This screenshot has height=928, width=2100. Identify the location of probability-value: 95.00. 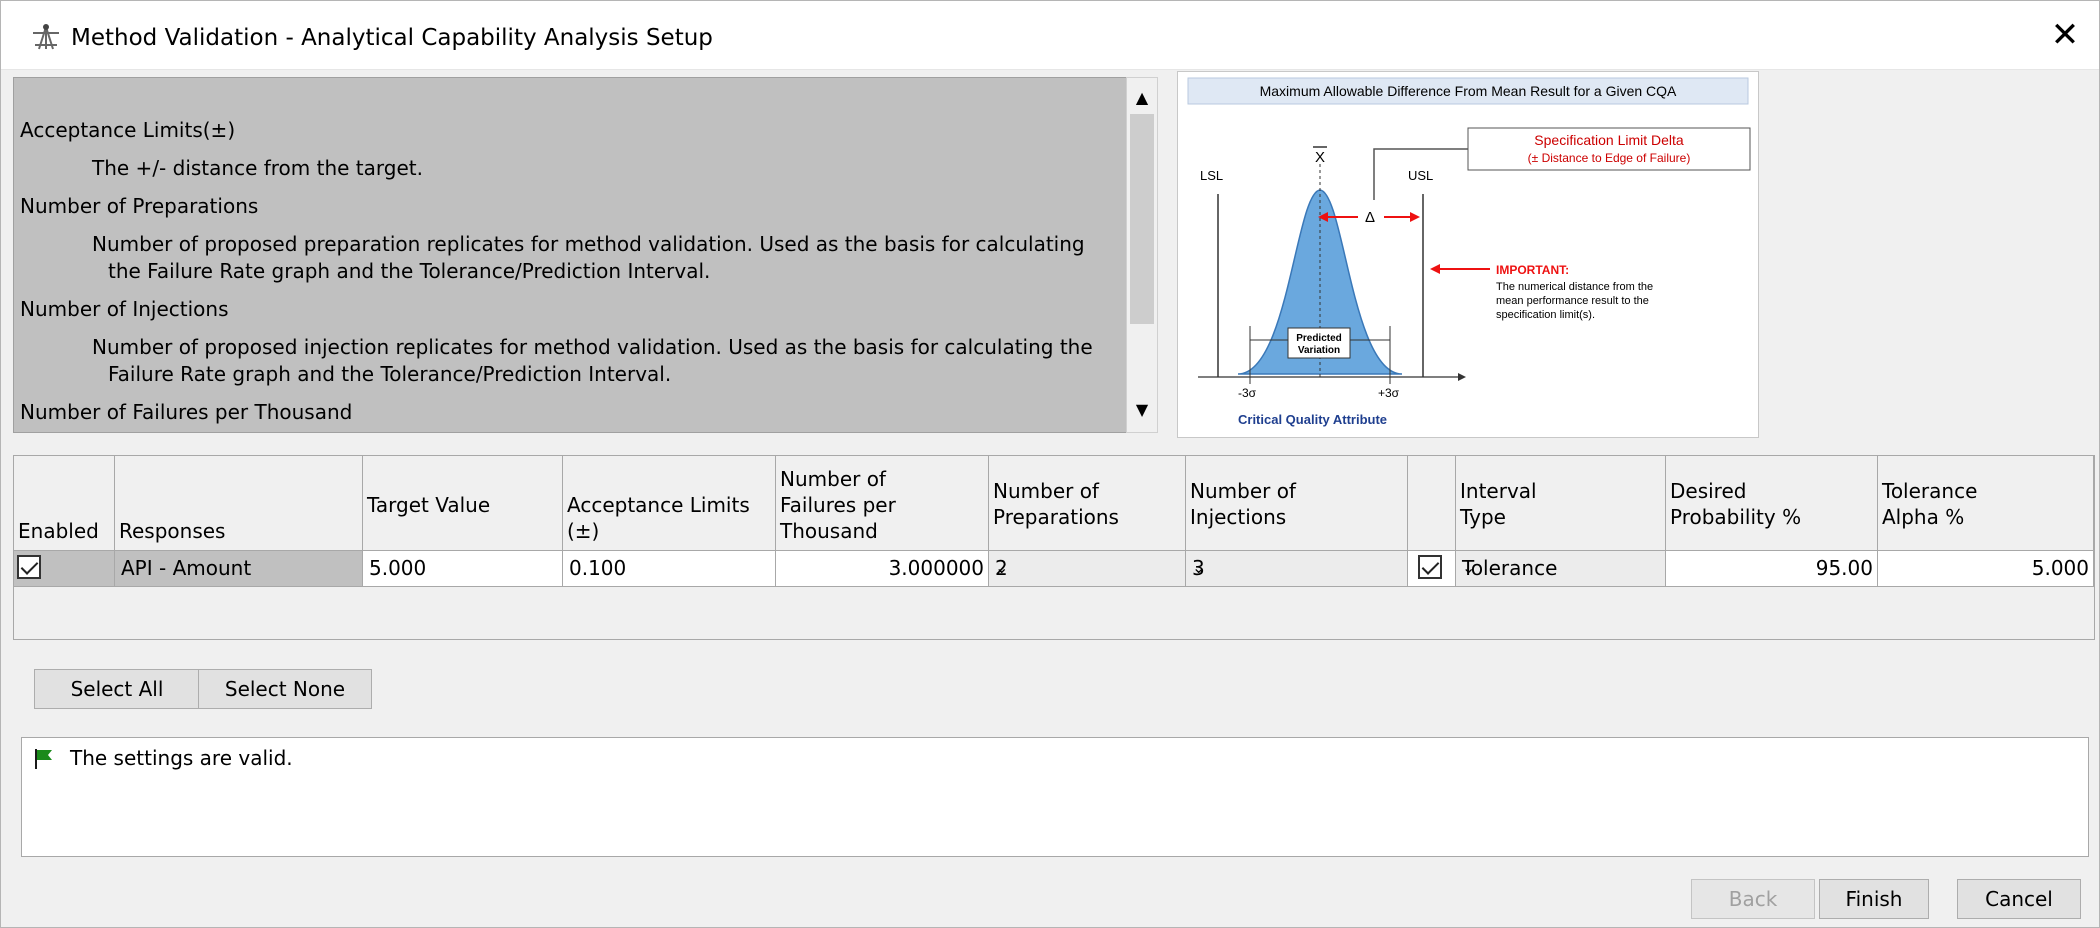
(1844, 568).